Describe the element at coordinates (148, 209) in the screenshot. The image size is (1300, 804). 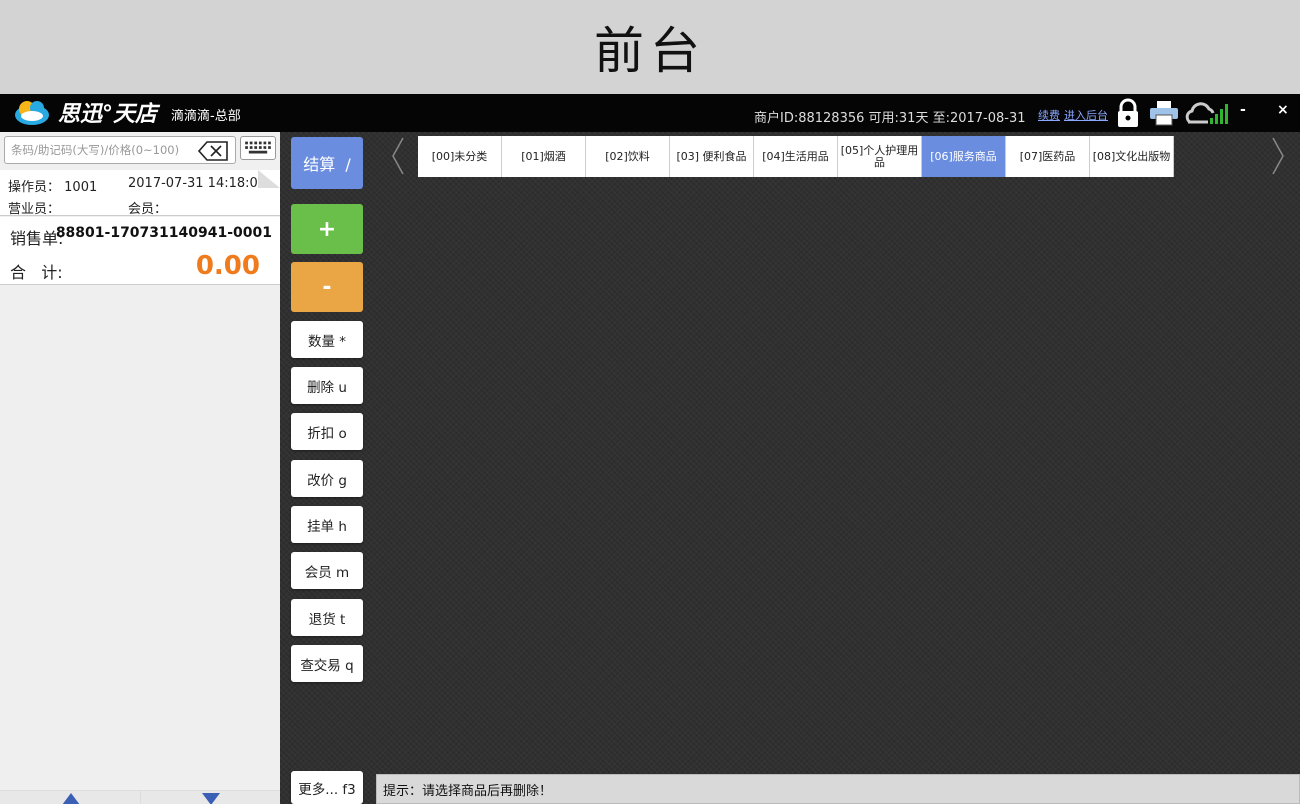
I see `member-label: 会员：` at that location.